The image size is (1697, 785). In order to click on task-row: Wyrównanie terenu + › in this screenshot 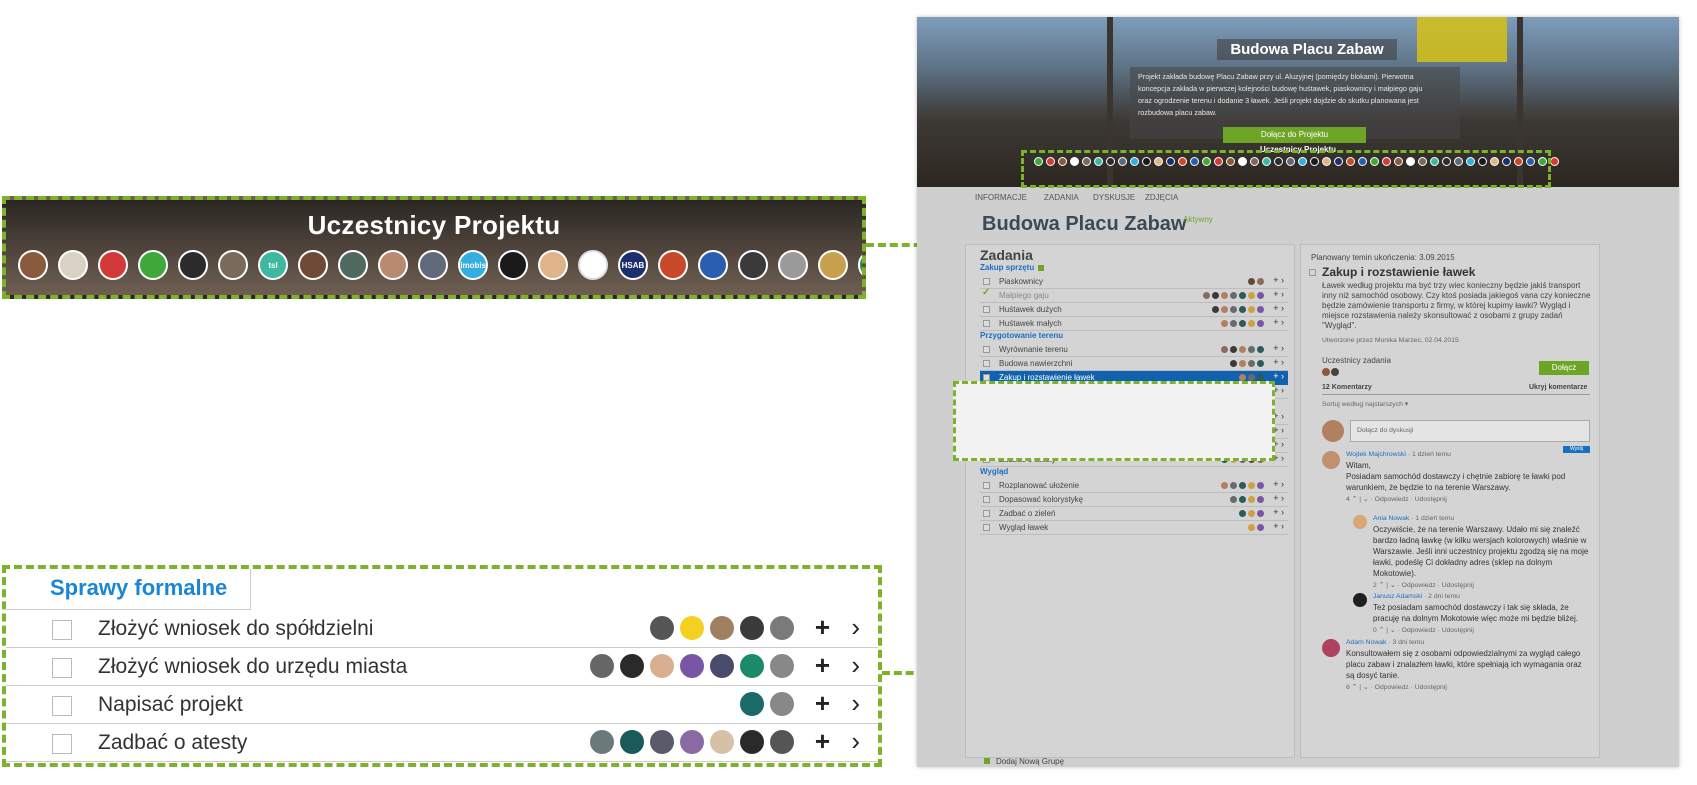, I will do `click(1134, 350)`.